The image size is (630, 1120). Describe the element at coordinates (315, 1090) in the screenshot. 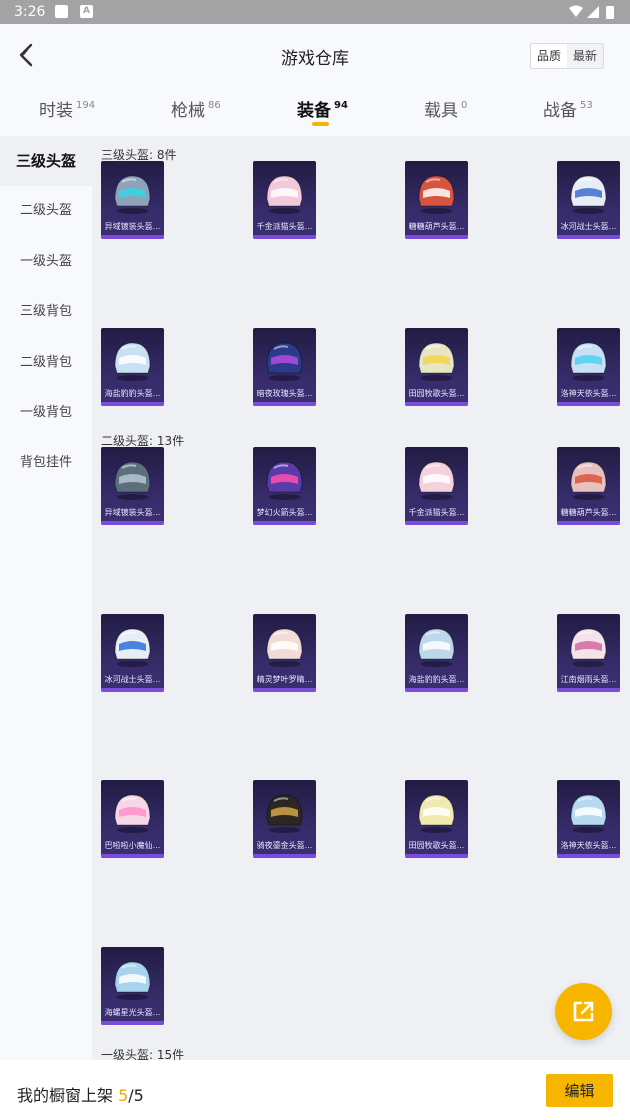

I see `bottom-bar: 我的橱窗上架 5/5 编辑` at that location.